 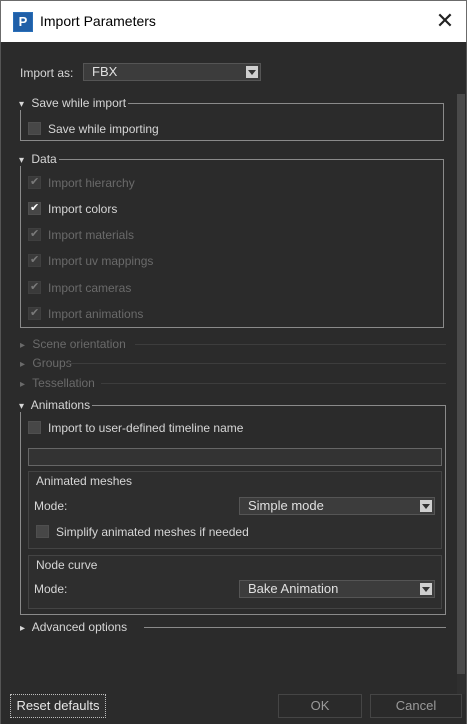 I want to click on timeline-name-input, so click(x=235, y=457).